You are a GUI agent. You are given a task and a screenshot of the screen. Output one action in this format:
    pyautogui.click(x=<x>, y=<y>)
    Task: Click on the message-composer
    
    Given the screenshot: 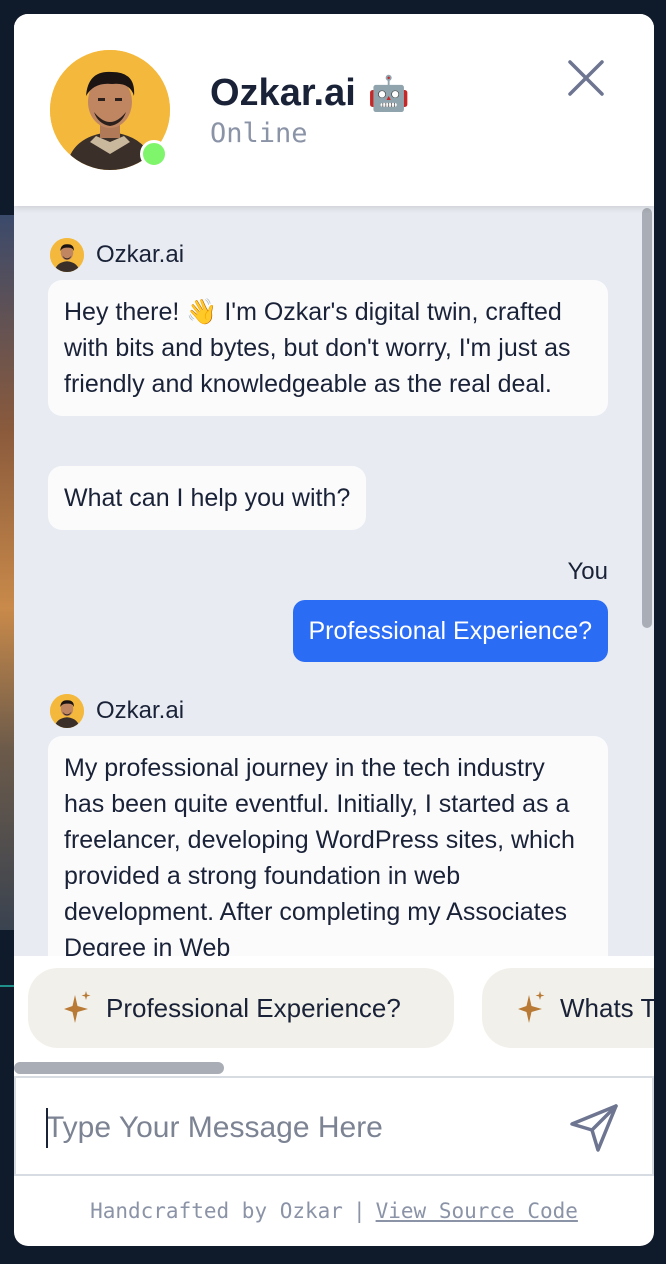 What is the action you would take?
    pyautogui.click(x=334, y=1126)
    